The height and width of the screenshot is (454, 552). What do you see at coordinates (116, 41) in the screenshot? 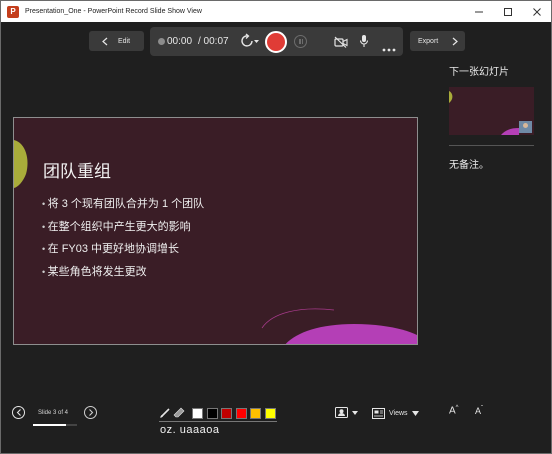
I see `edit-button: Edit` at bounding box center [116, 41].